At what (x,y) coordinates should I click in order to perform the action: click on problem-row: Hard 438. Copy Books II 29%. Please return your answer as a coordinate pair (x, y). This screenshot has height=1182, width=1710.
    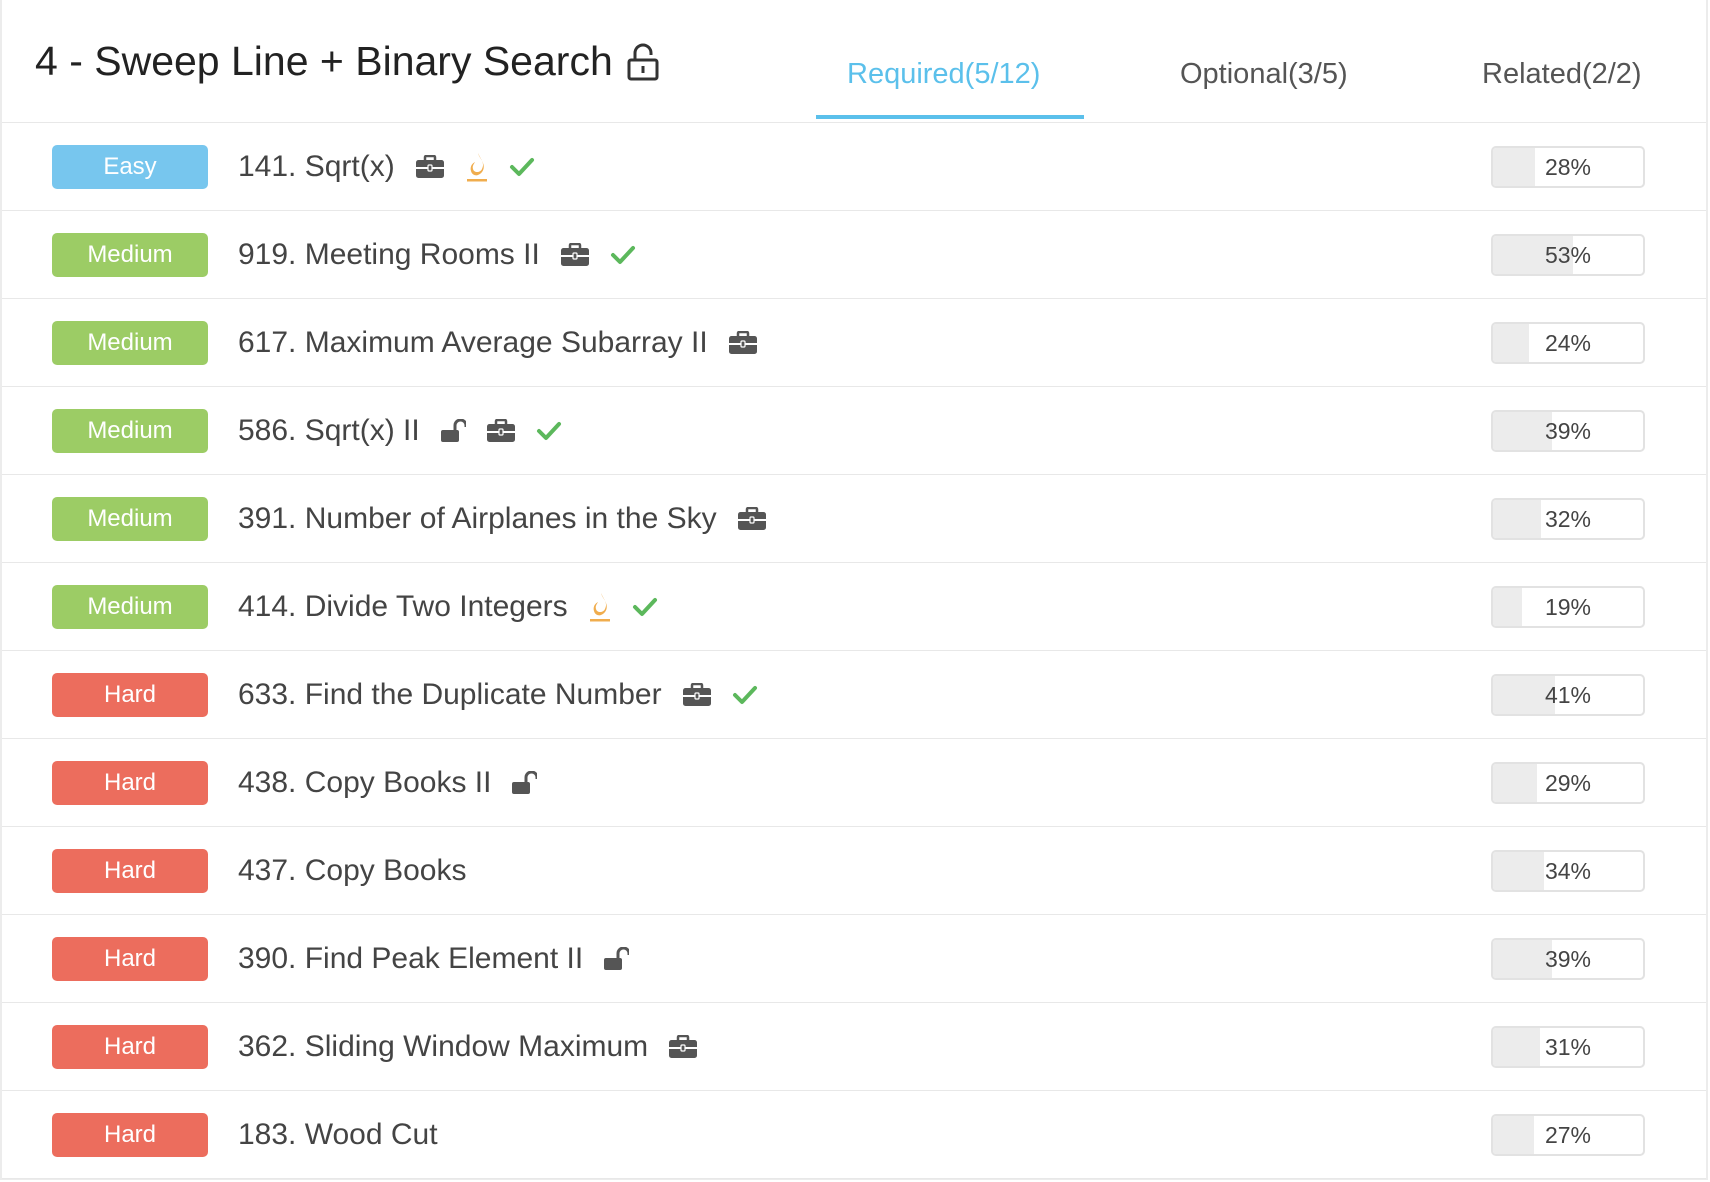
    Looking at the image, I should click on (854, 783).